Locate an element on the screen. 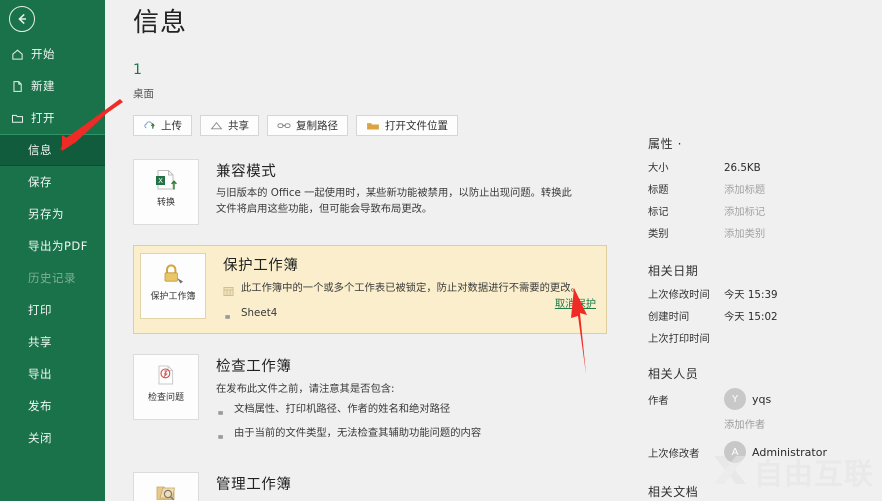  sidebar-item-open: 打开 is located at coordinates (52, 118).